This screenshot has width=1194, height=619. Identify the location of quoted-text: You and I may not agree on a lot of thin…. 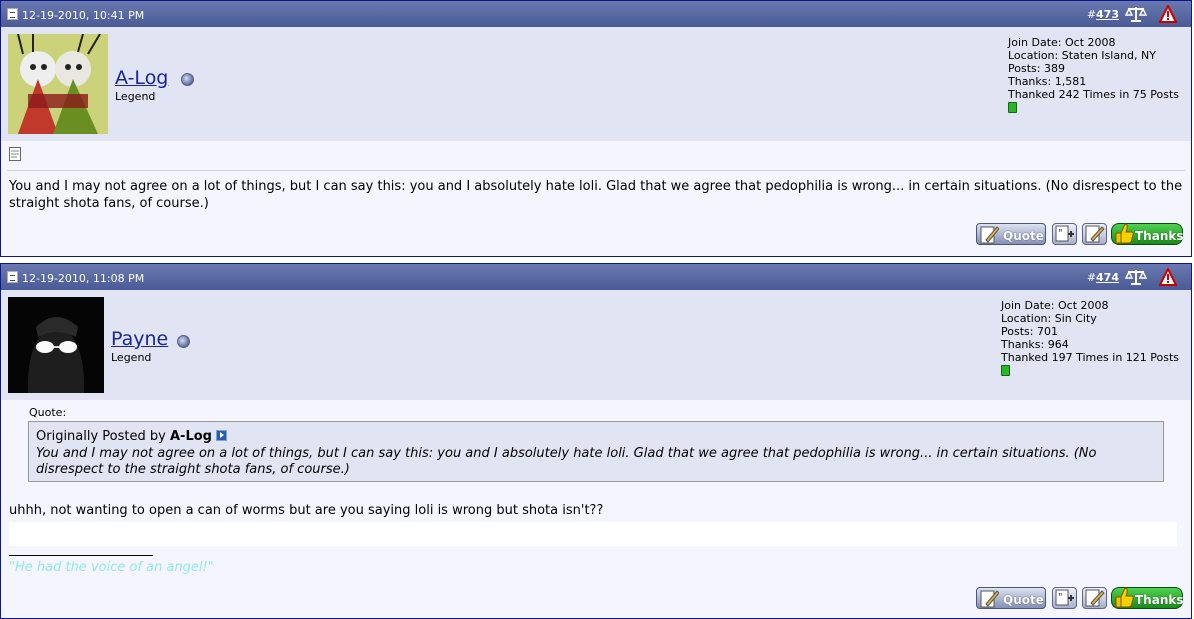
(566, 461).